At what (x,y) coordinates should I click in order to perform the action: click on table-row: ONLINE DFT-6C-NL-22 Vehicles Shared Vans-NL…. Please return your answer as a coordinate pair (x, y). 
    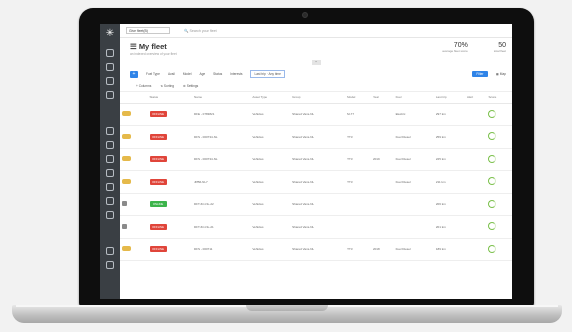
    Looking at the image, I should click on (316, 204).